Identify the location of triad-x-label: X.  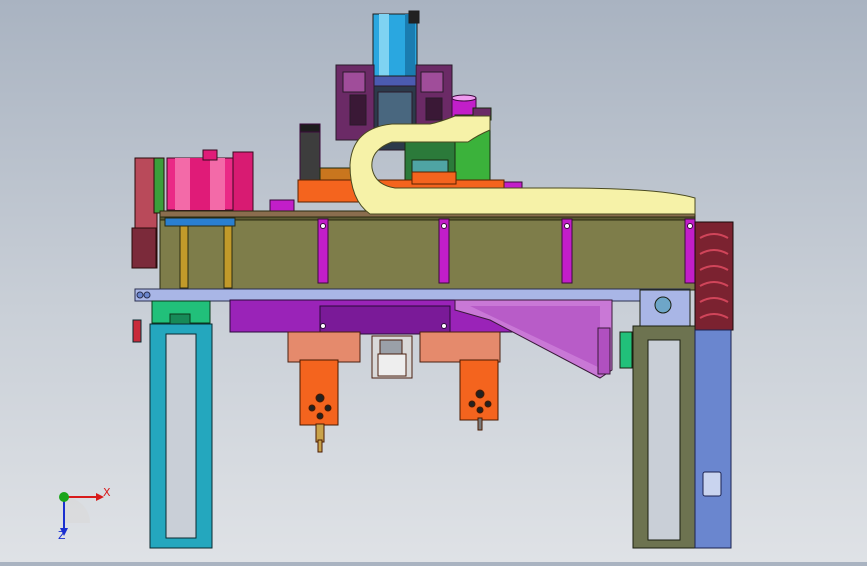
(107, 492).